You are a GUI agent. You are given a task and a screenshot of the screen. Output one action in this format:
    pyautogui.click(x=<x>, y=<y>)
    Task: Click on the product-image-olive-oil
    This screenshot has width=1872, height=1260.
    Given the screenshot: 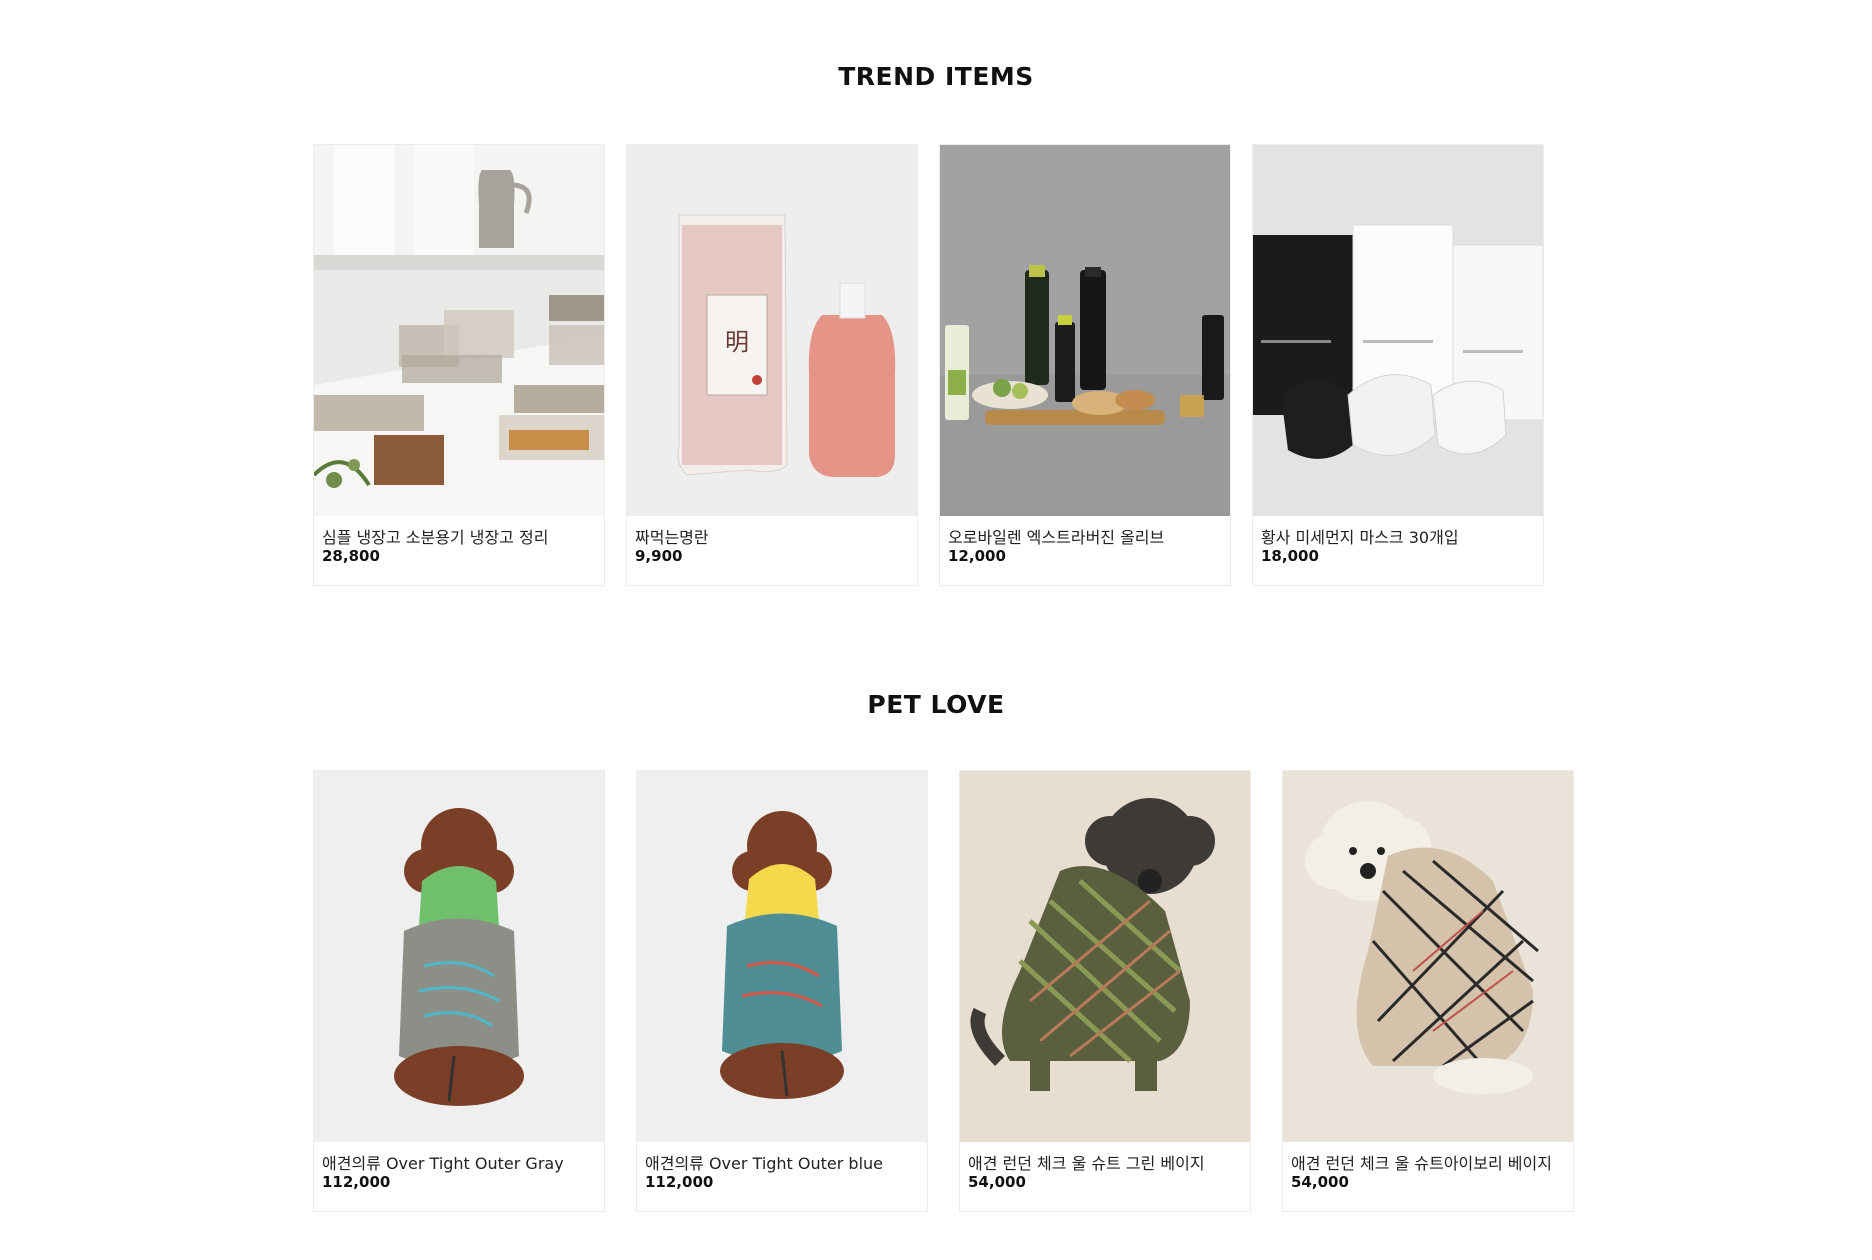 What is the action you would take?
    pyautogui.click(x=1085, y=330)
    